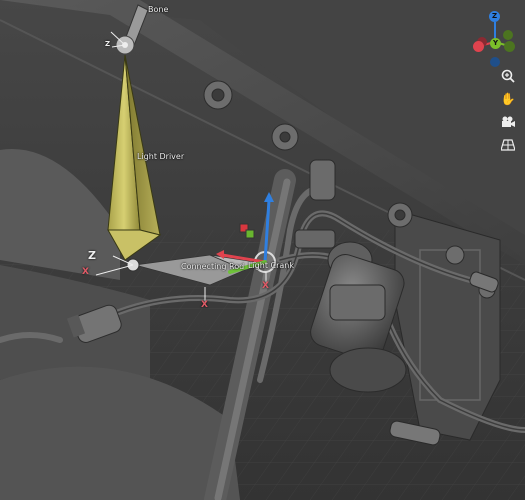 The height and width of the screenshot is (500, 525). What do you see at coordinates (160, 156) in the screenshot?
I see `bone-label-light-driver: Light Driver` at bounding box center [160, 156].